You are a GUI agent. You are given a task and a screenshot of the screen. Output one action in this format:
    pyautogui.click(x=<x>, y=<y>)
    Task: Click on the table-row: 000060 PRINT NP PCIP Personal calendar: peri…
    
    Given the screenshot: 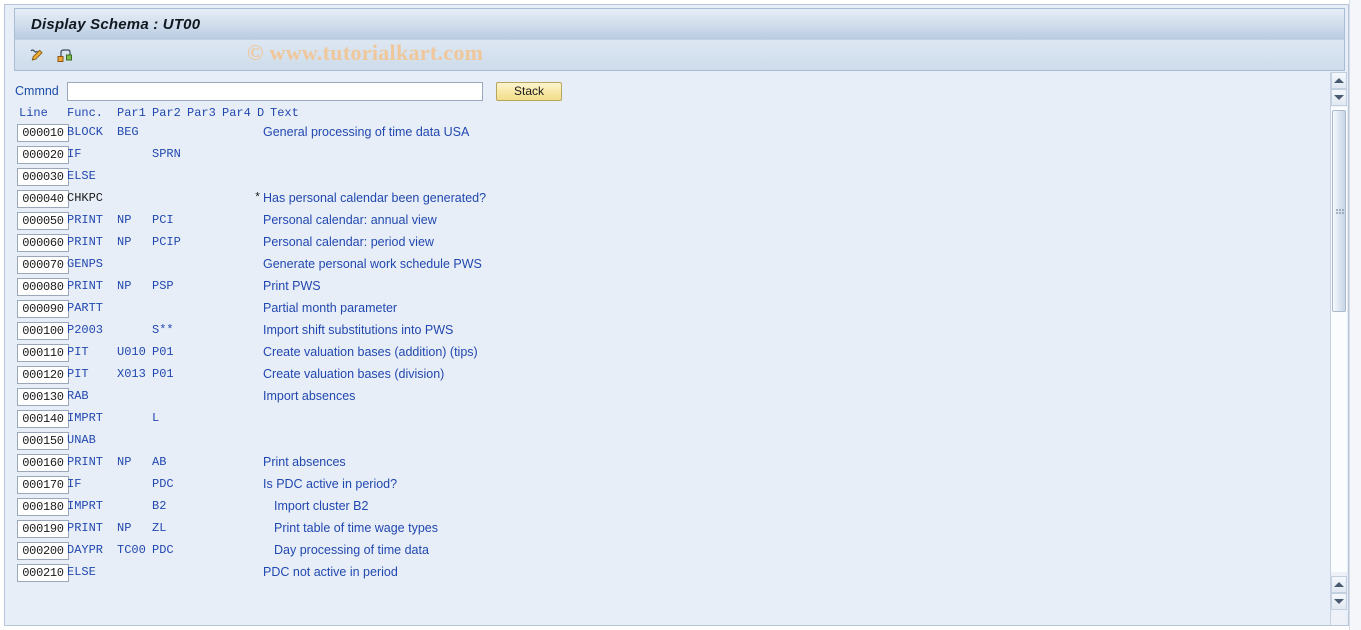 What is the action you would take?
    pyautogui.click(x=665, y=244)
    